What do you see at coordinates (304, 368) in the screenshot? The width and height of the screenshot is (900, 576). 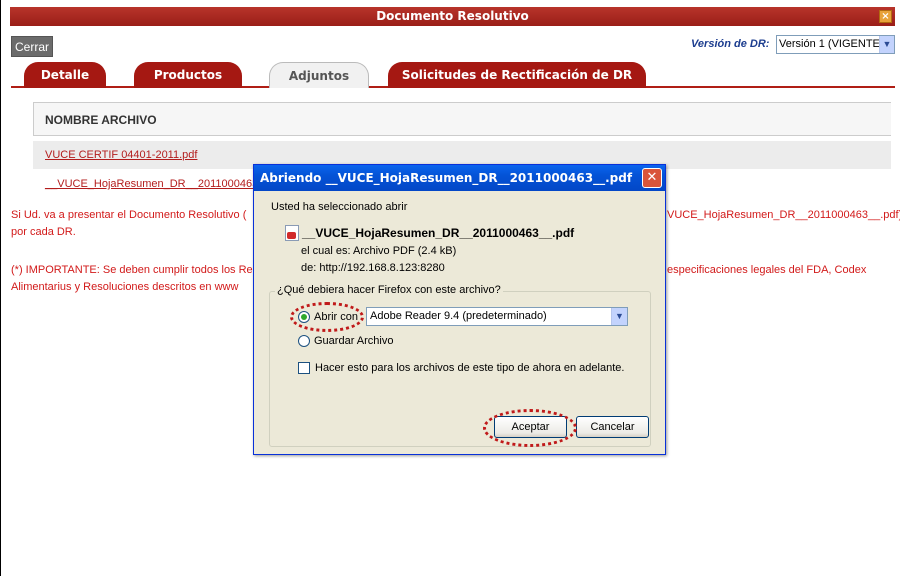 I see `remember-choice-checkbox` at bounding box center [304, 368].